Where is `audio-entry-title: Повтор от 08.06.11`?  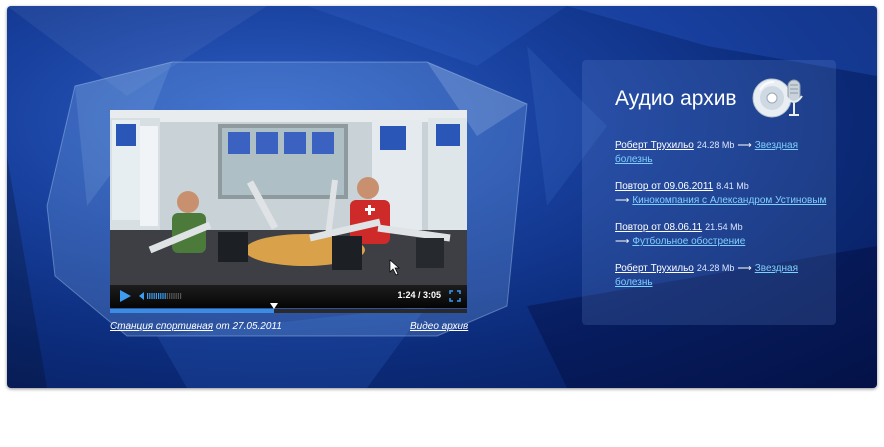 audio-entry-title: Повтор от 08.06.11 is located at coordinates (658, 227).